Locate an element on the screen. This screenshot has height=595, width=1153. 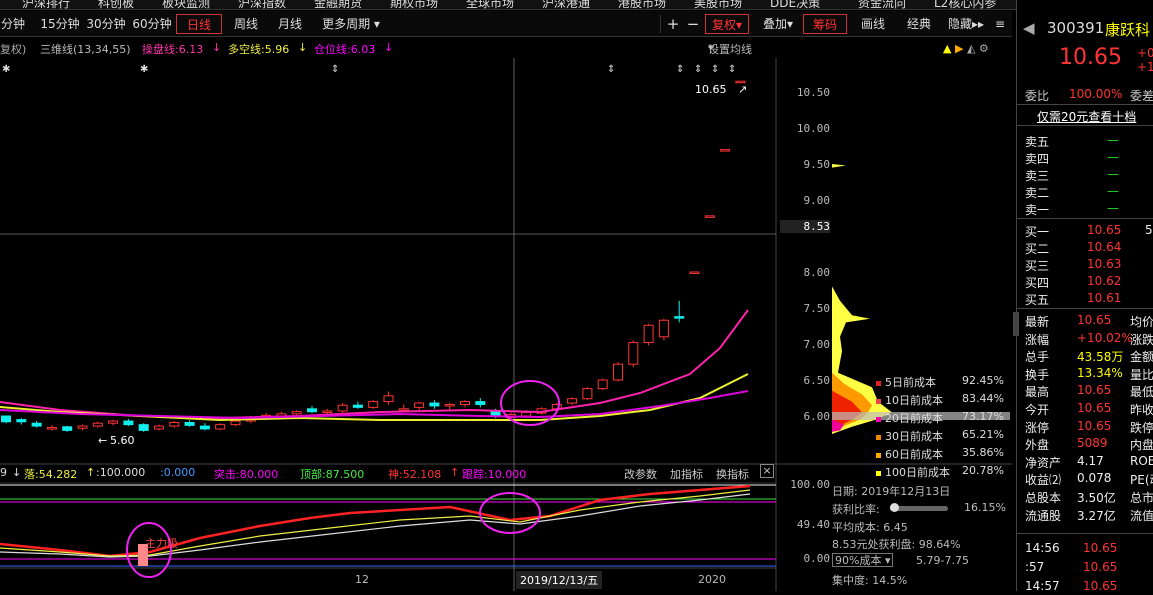
buy-level: 买五 10.61 is located at coordinates (1085, 298).